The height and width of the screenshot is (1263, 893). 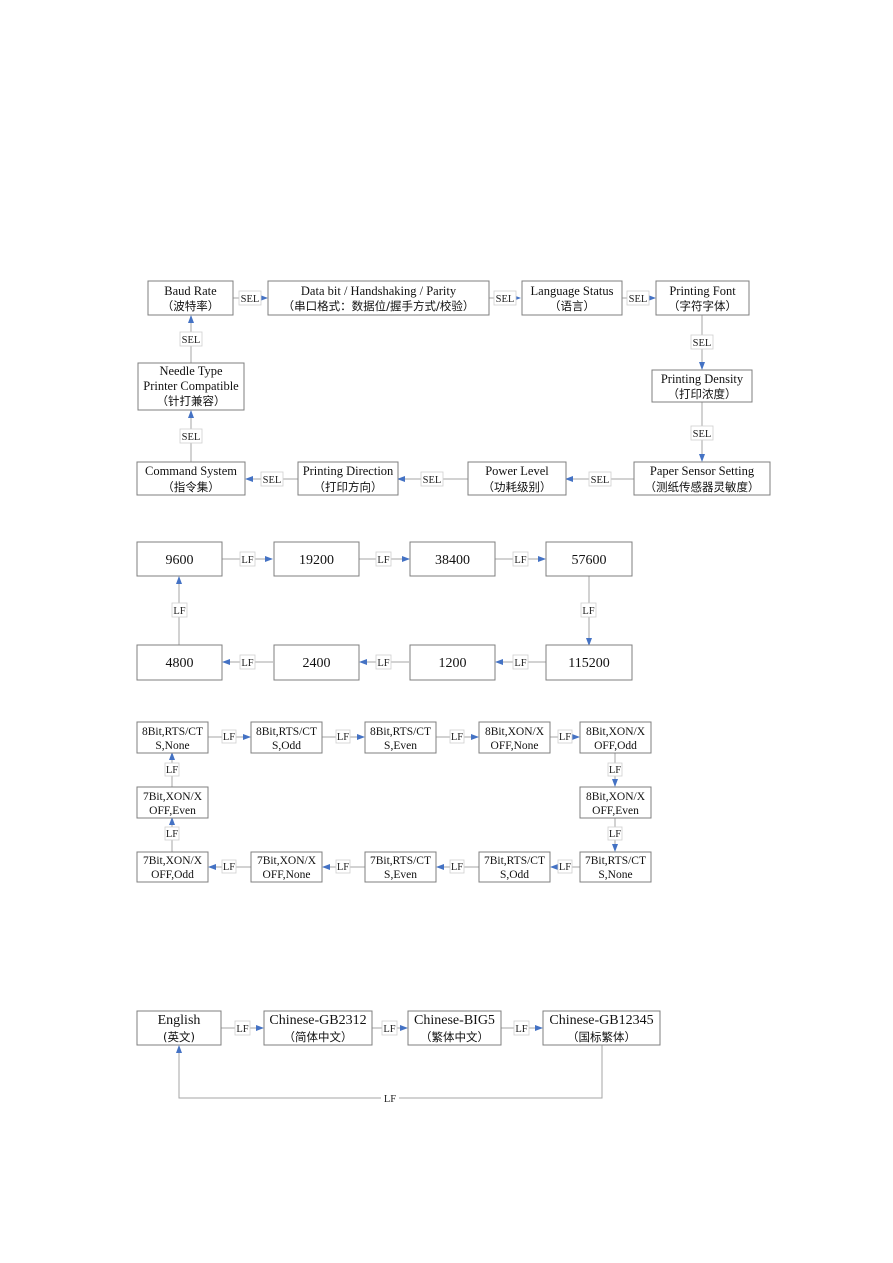 I want to click on format-node: 8Bit,XON/X OFF,Odd, so click(x=615, y=737).